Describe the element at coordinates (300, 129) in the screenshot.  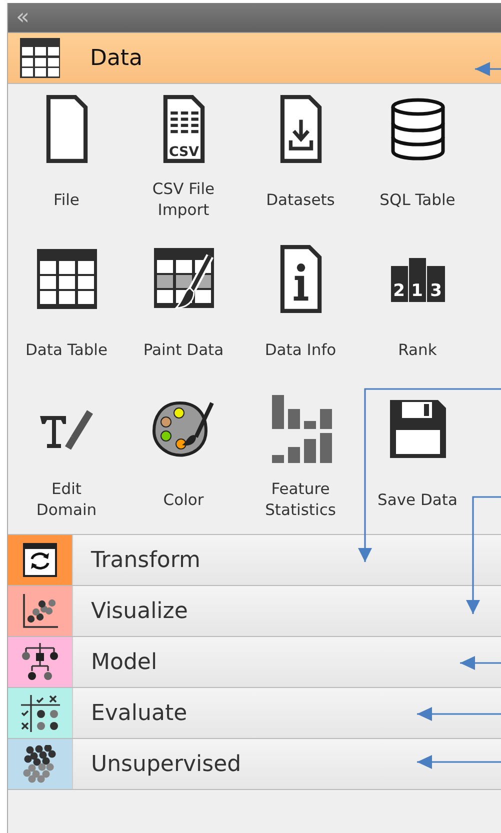
I see `download-document-icon` at that location.